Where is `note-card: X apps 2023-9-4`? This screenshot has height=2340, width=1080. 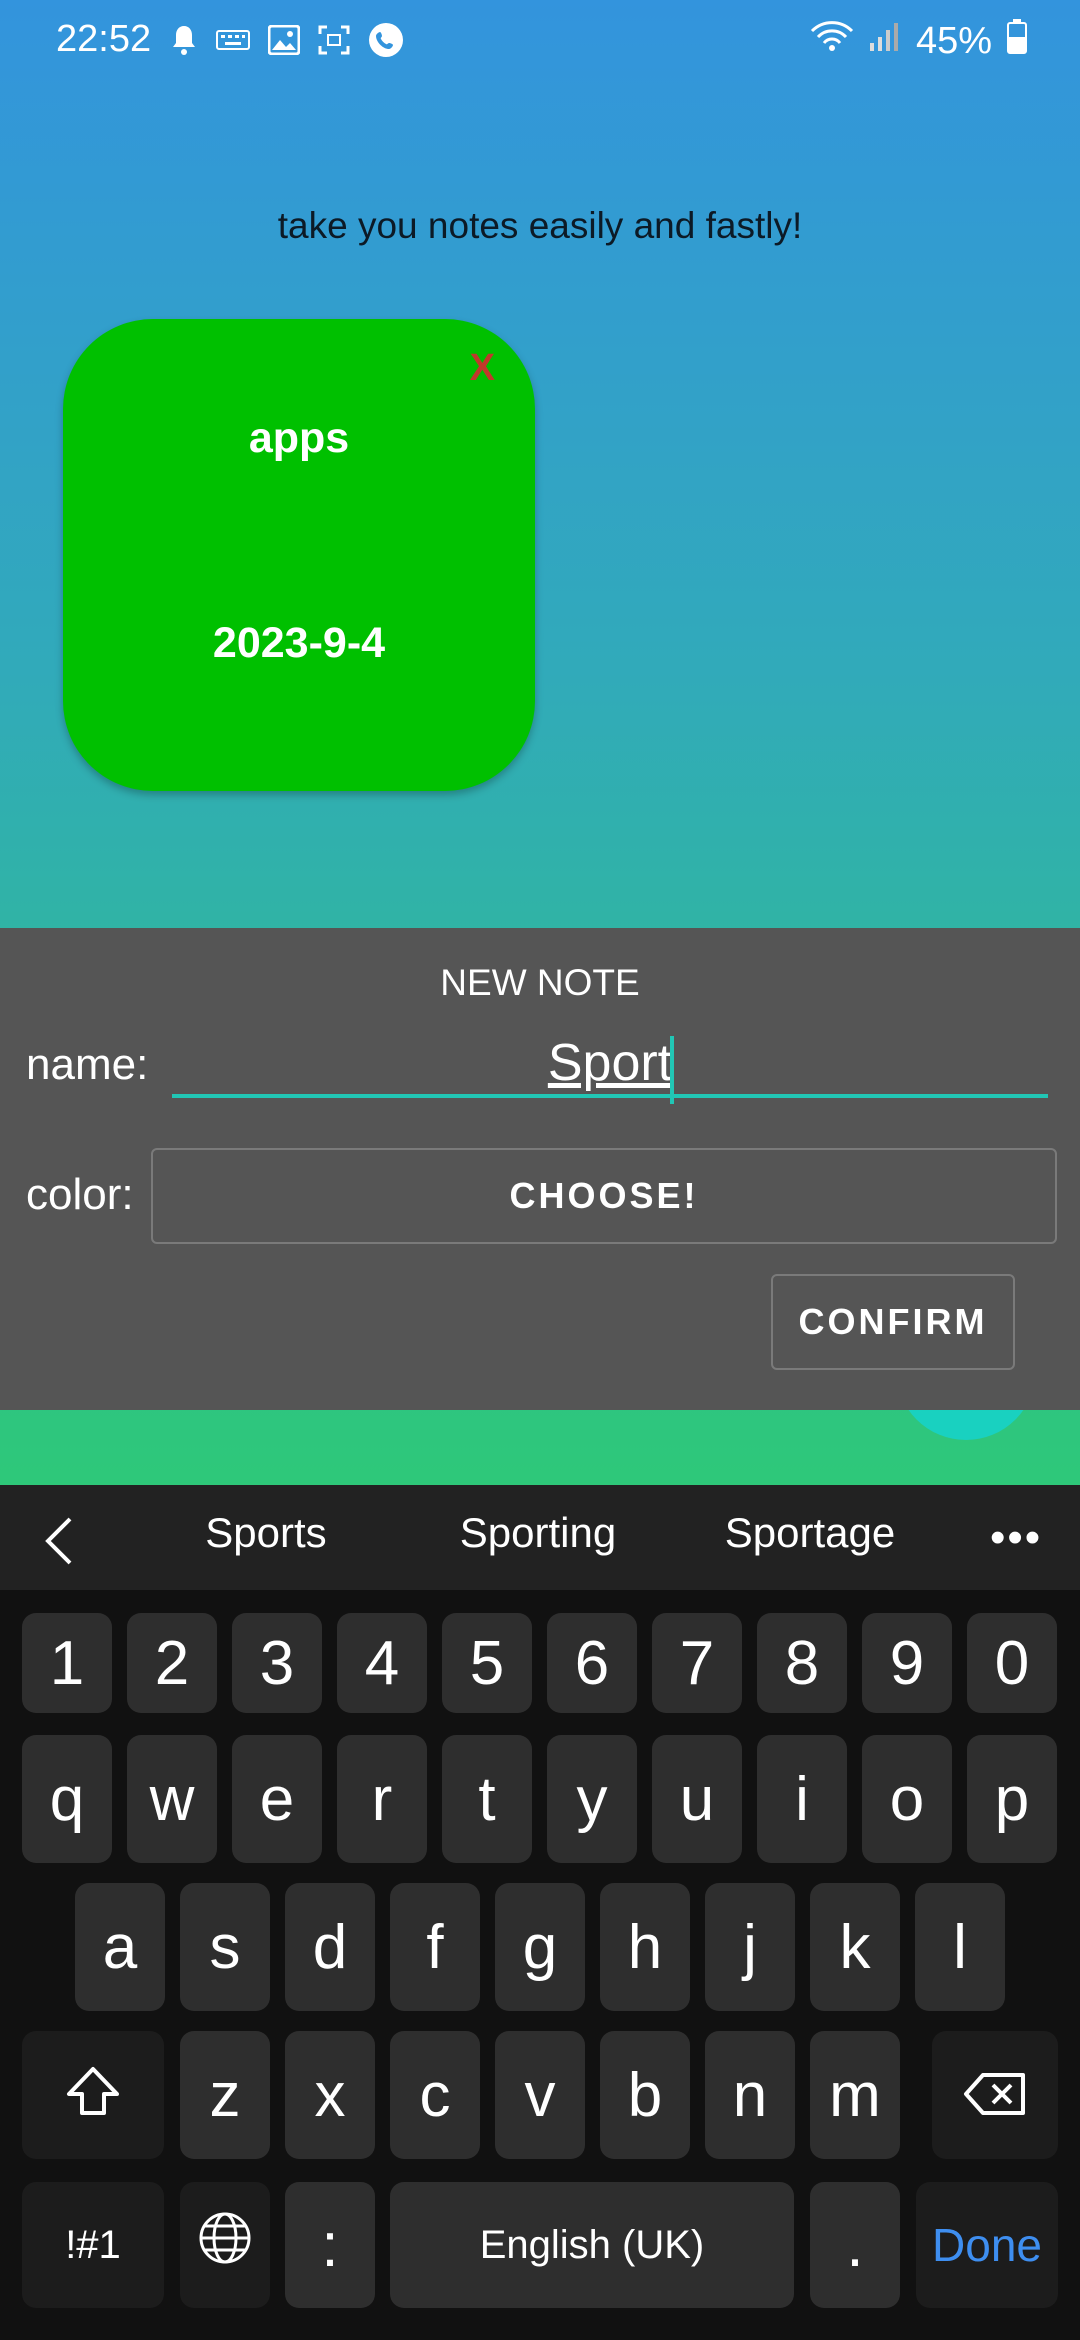 note-card: X apps 2023-9-4 is located at coordinates (299, 555).